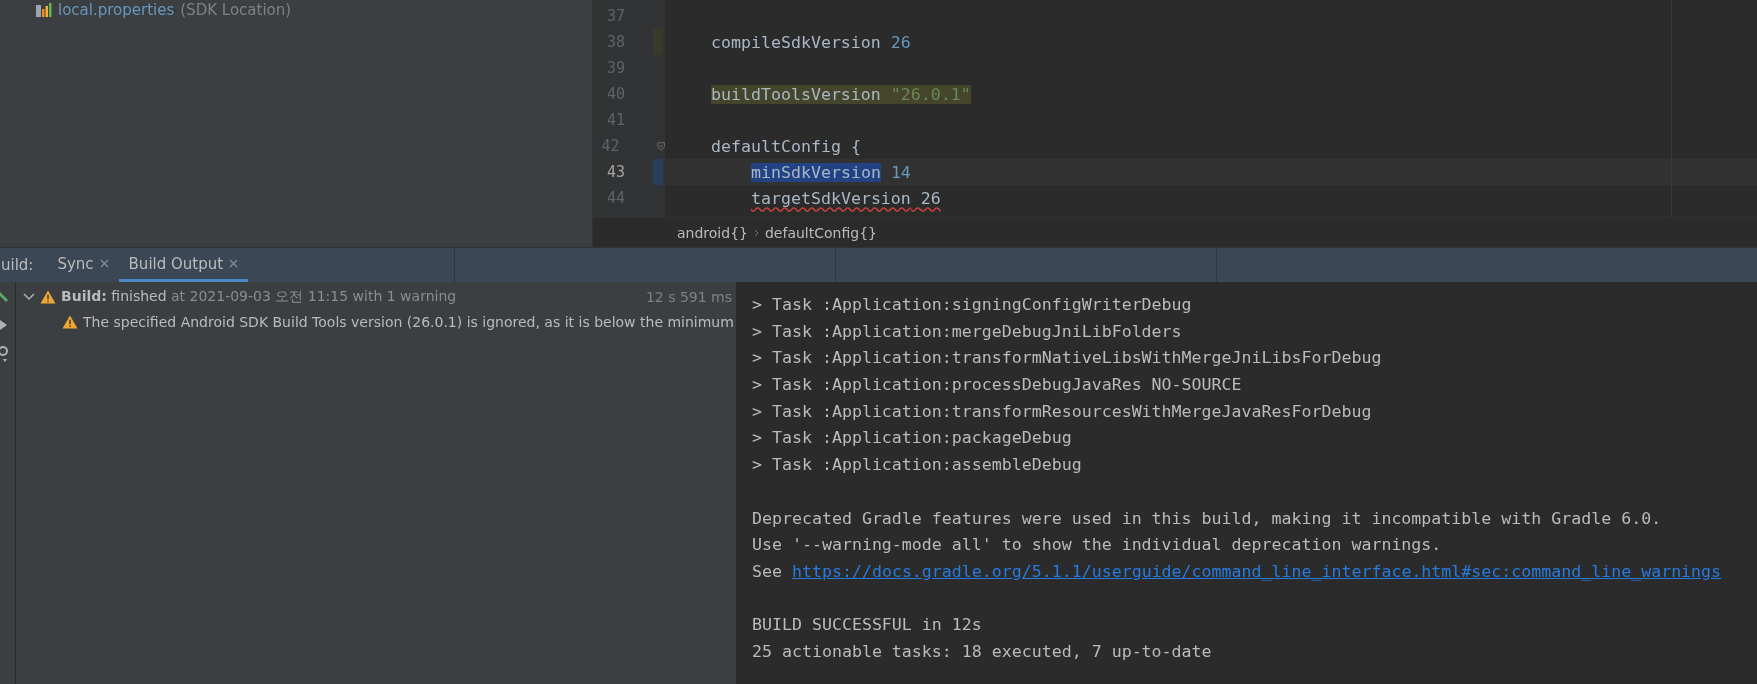 This screenshot has width=1757, height=684. Describe the element at coordinates (17, 265) in the screenshot. I see `tool-window-label: uild:` at that location.